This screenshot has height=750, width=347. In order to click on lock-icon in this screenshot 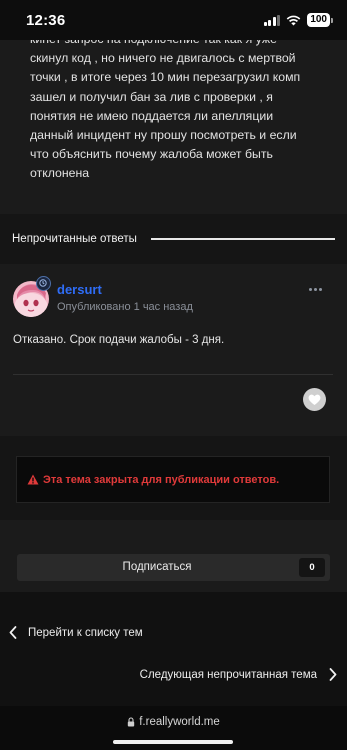, I will do `click(131, 722)`.